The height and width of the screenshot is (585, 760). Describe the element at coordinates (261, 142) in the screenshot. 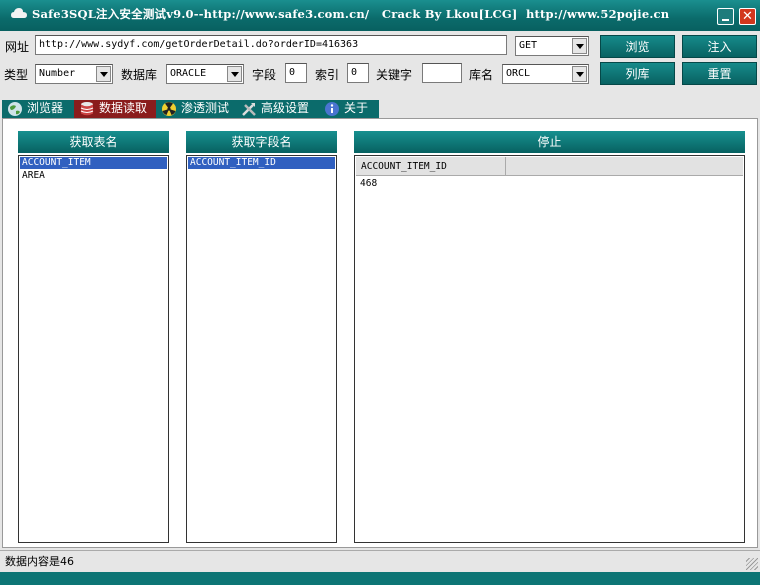

I see `get-fields-button: 获取字段名` at that location.